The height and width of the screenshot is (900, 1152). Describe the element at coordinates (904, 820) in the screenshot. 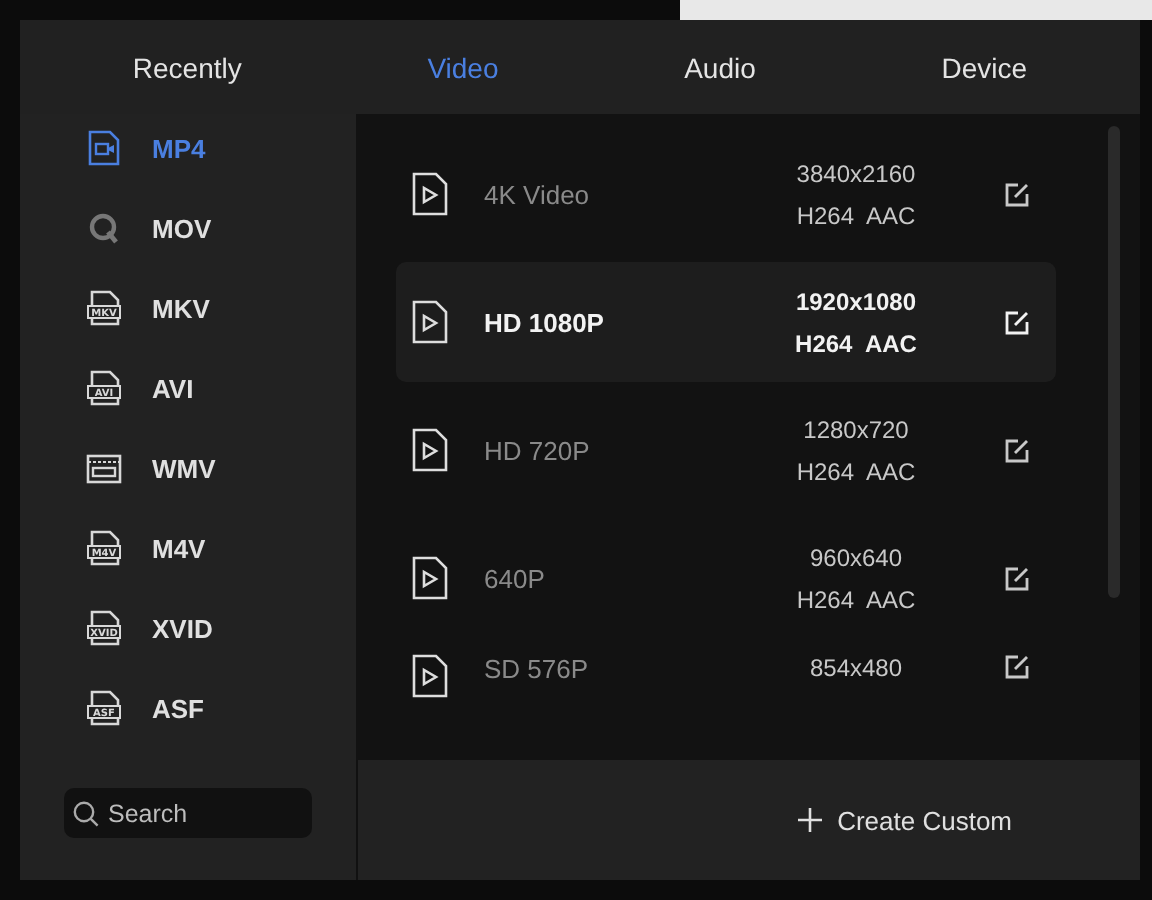

I see `create-custom-button: Create Custom` at that location.